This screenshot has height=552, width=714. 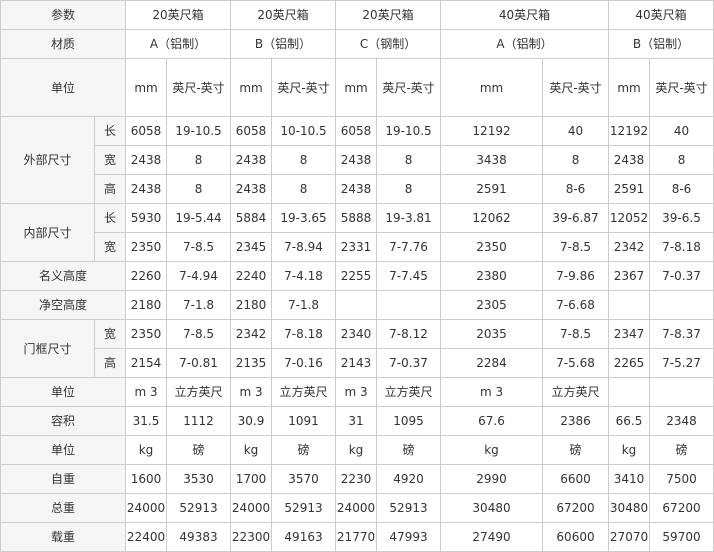 What do you see at coordinates (251, 421) in the screenshot?
I see `table-cell: 30.9` at bounding box center [251, 421].